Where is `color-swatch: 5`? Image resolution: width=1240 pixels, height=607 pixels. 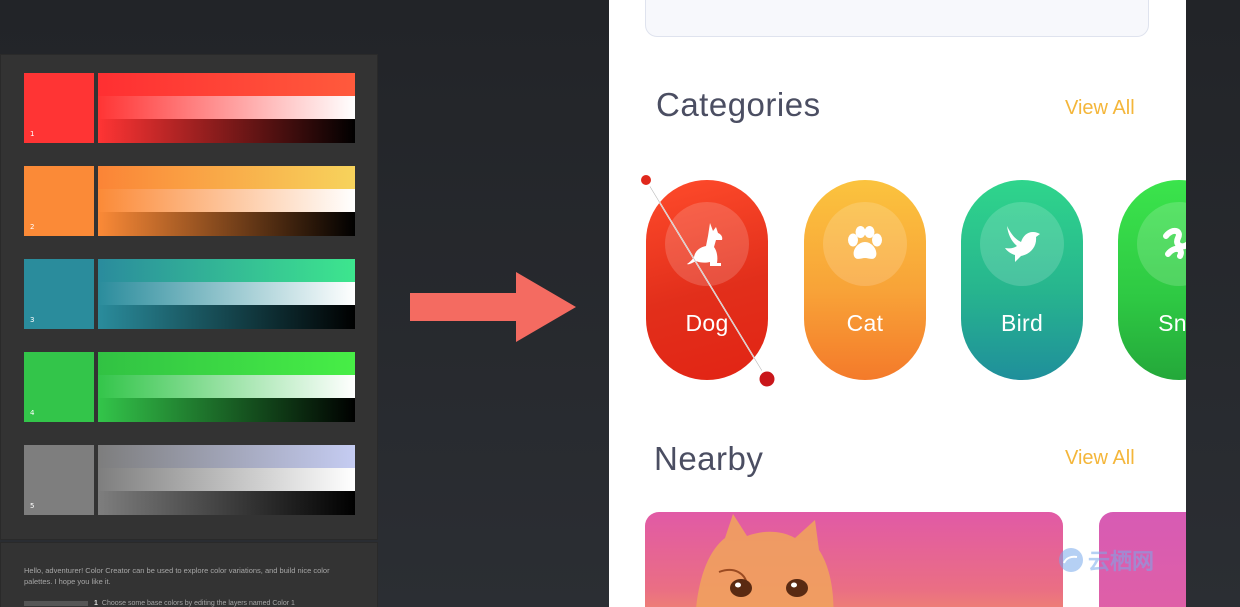
color-swatch: 5 is located at coordinates (59, 480).